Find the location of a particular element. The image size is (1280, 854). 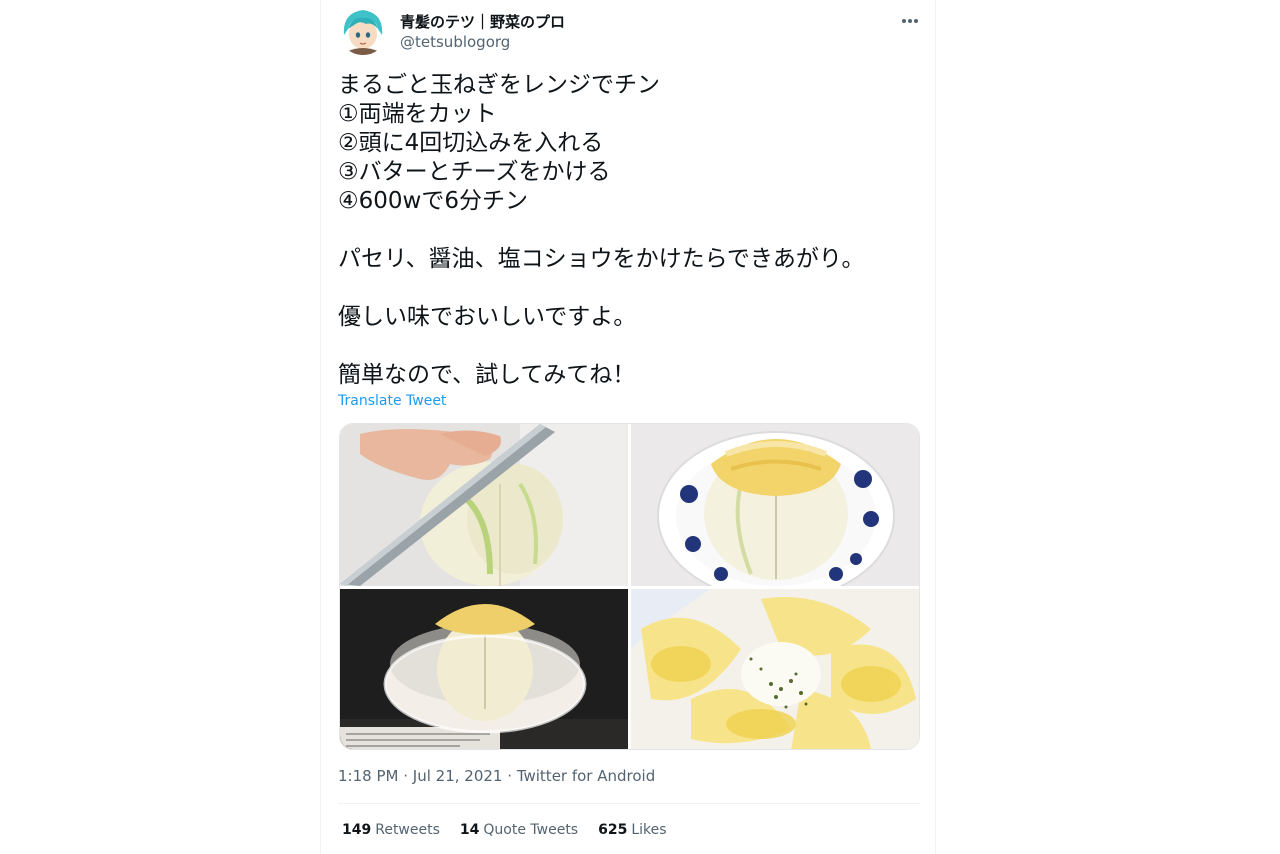

quote-tweets-count: 14 is located at coordinates (469, 830).